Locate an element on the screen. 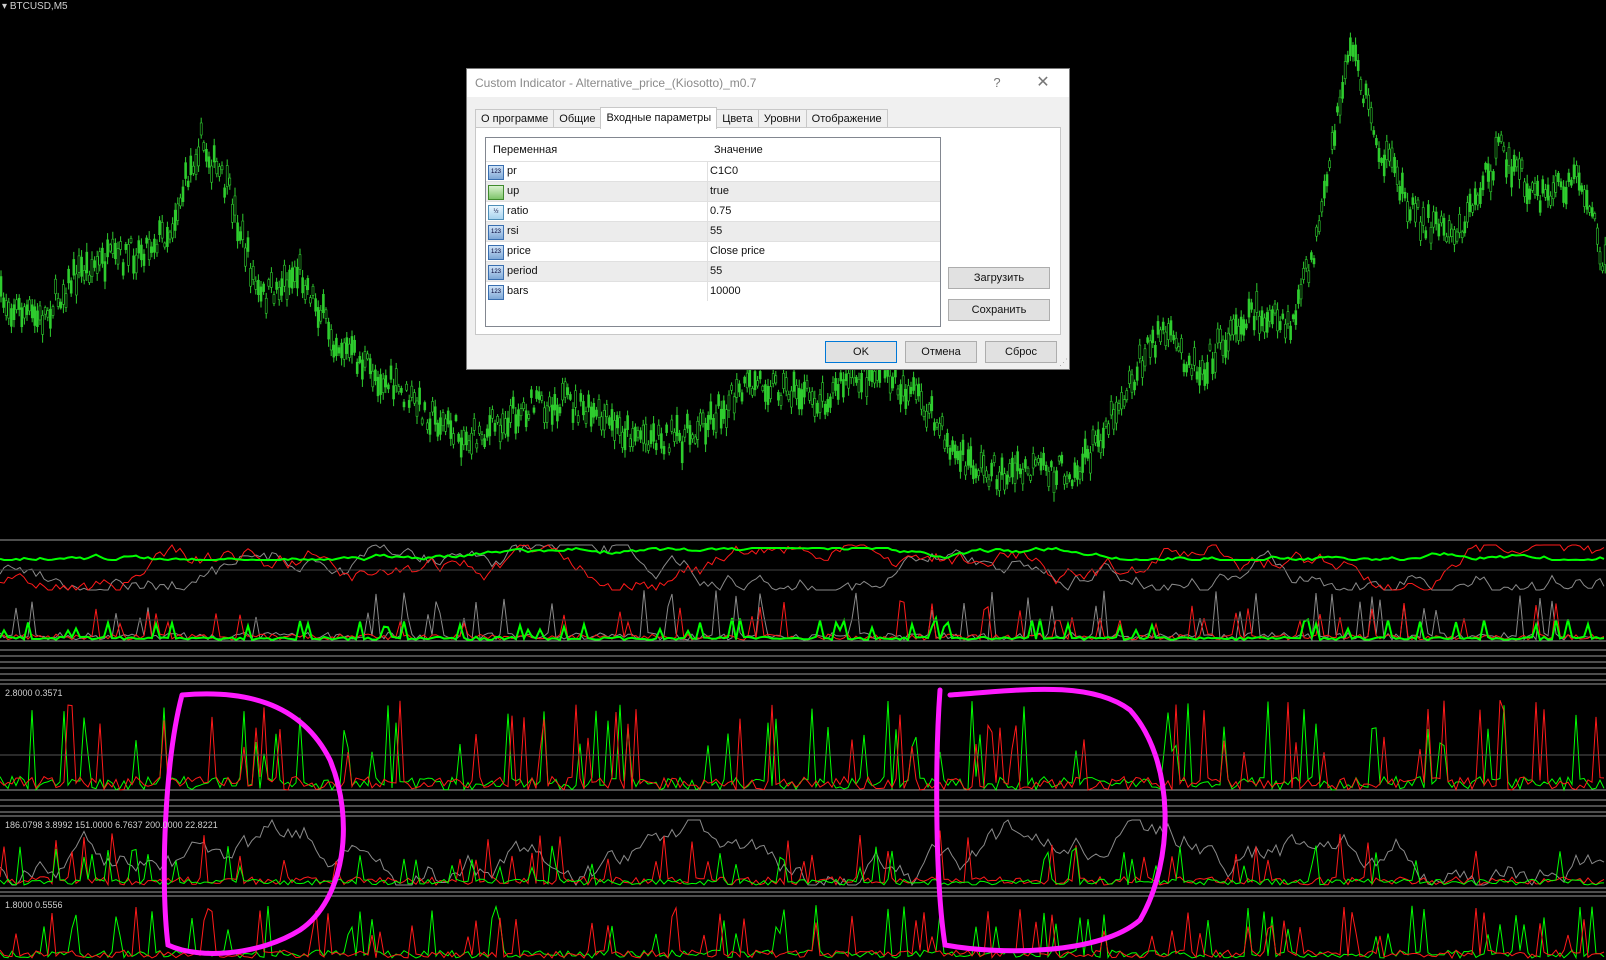 The height and width of the screenshot is (960, 1606). reset-button: Сброс is located at coordinates (1021, 352).